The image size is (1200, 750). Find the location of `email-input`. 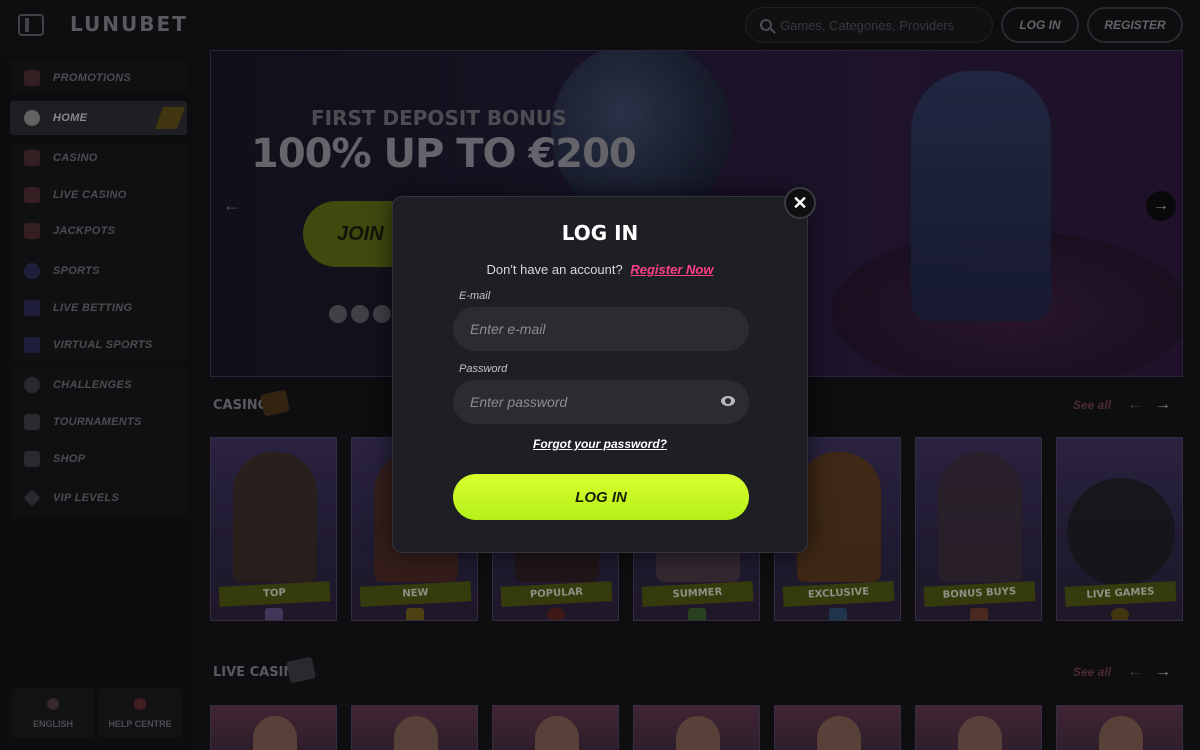

email-input is located at coordinates (590, 329).